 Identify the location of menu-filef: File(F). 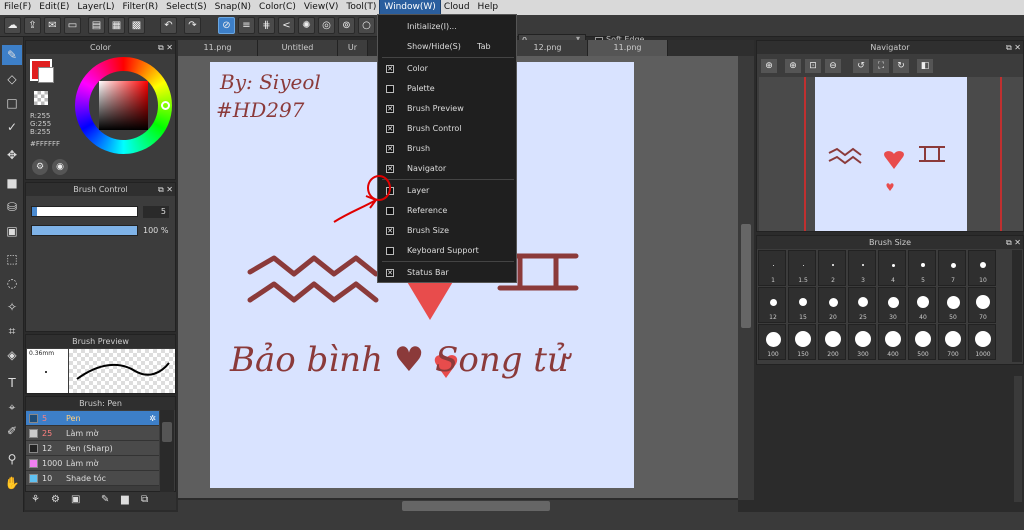
(17, 7).